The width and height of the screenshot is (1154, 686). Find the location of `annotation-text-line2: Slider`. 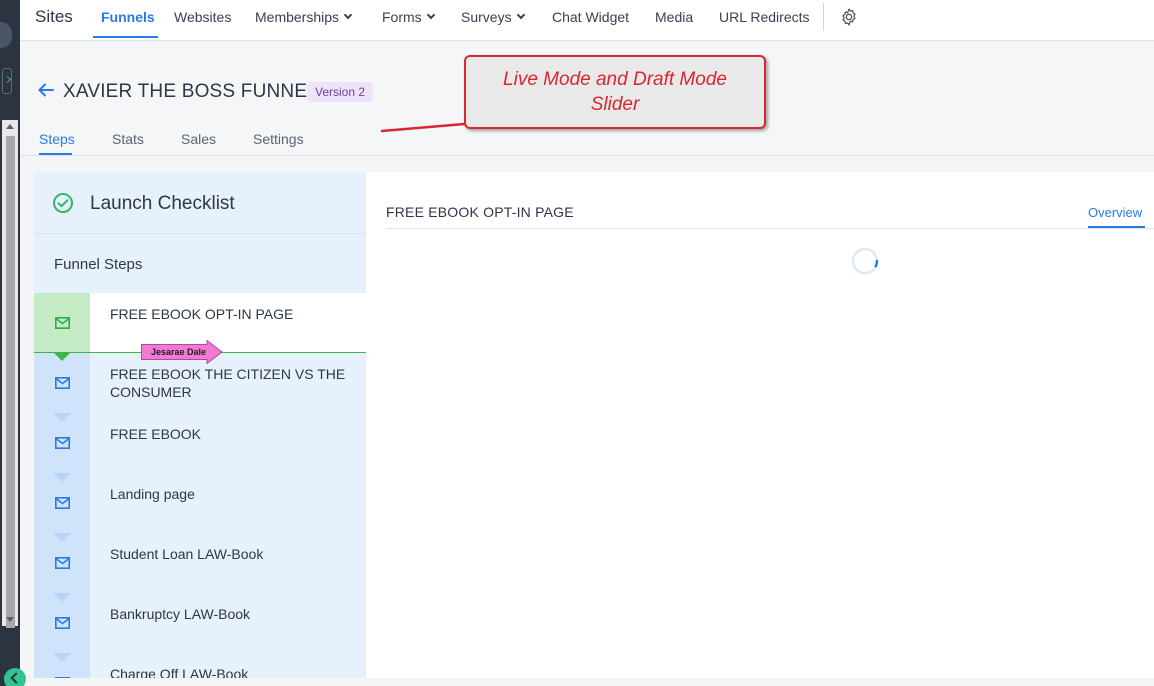

annotation-text-line2: Slider is located at coordinates (615, 104).